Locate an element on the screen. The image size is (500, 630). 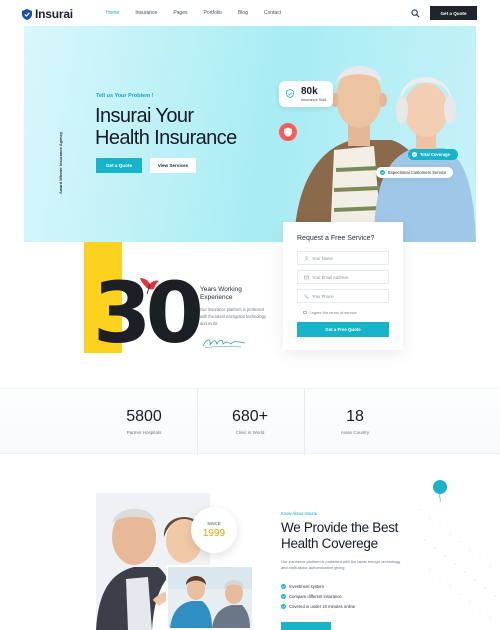
feature-label: Investment system is located at coordinates (306, 586).